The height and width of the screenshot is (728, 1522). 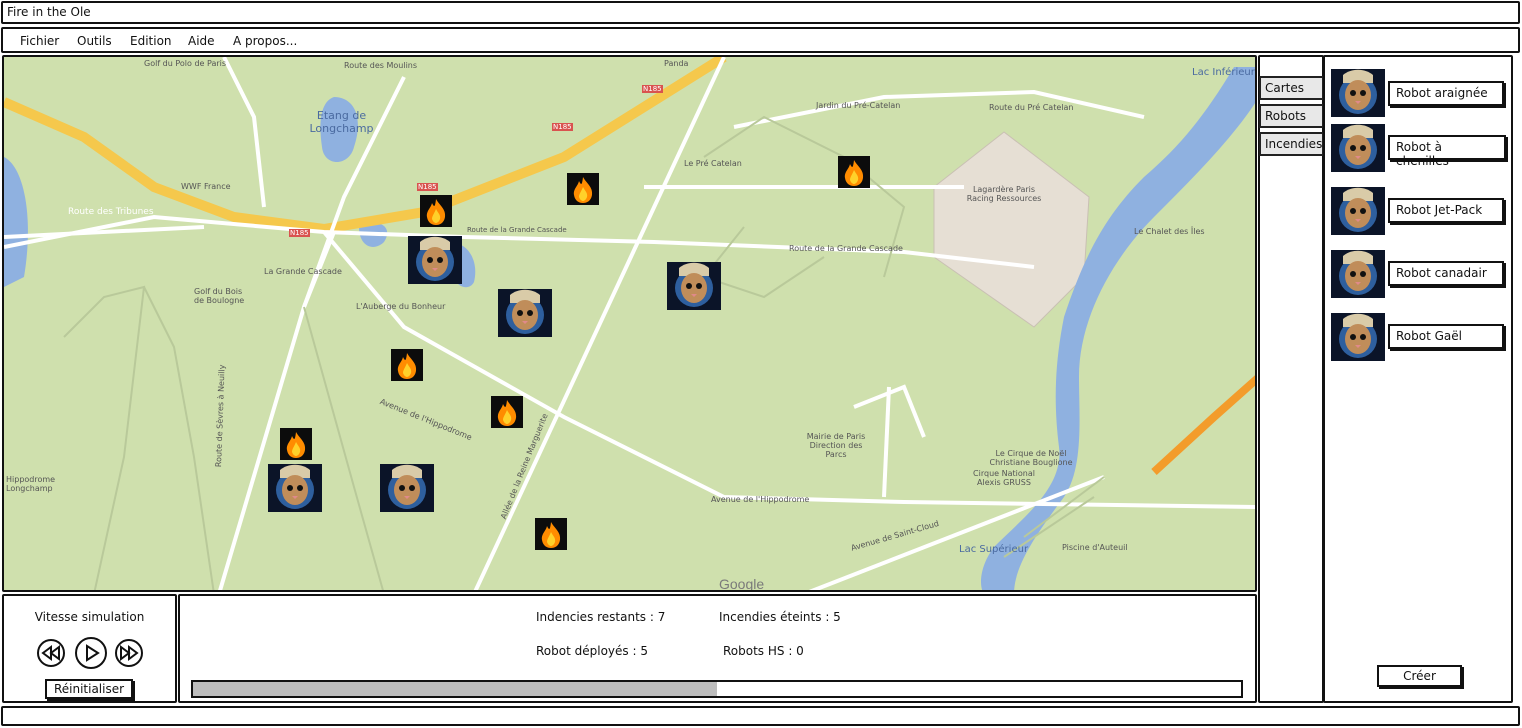 I want to click on menu-outils: Outils, so click(x=94, y=41).